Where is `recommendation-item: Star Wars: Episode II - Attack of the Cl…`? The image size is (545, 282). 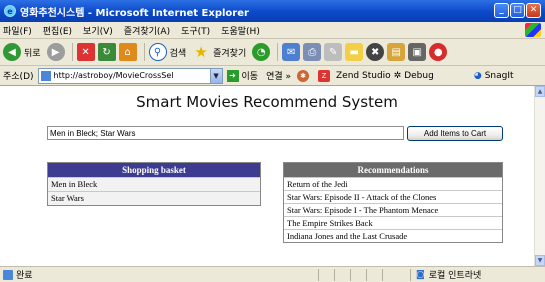
recommendation-item: Star Wars: Episode II - Attack of the Cl… is located at coordinates (393, 196).